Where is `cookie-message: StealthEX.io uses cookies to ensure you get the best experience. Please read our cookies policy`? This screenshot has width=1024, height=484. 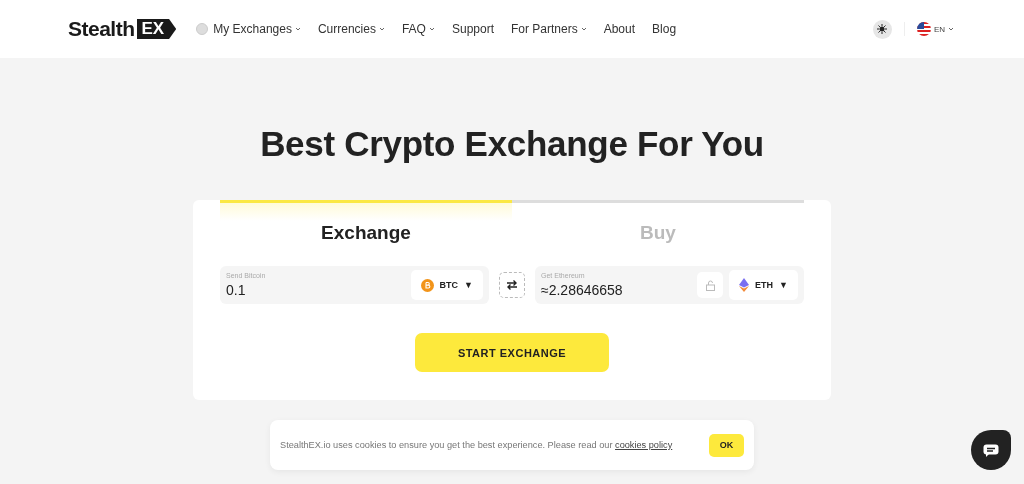
cookie-message: StealthEX.io uses cookies to ensure you get the best experience. Please read our cookies policy is located at coordinates (476, 445).